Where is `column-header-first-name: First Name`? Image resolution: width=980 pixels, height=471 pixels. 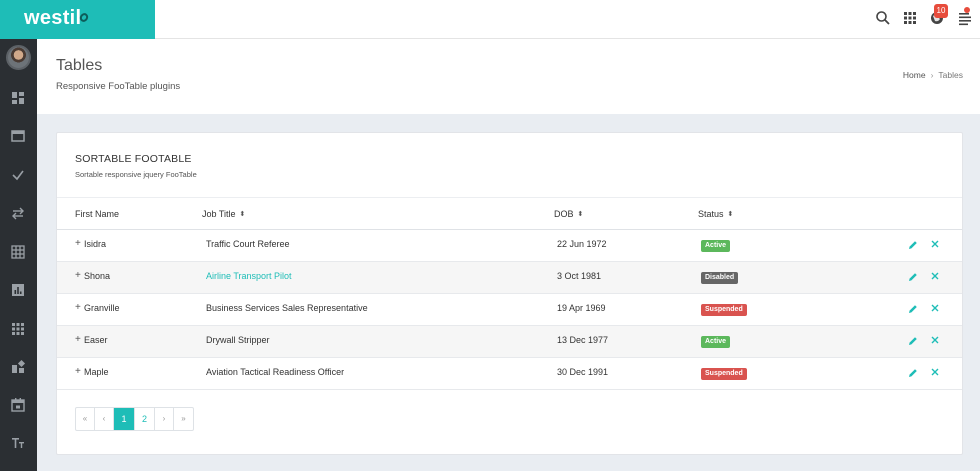
column-header-first-name: First Name is located at coordinates (97, 214).